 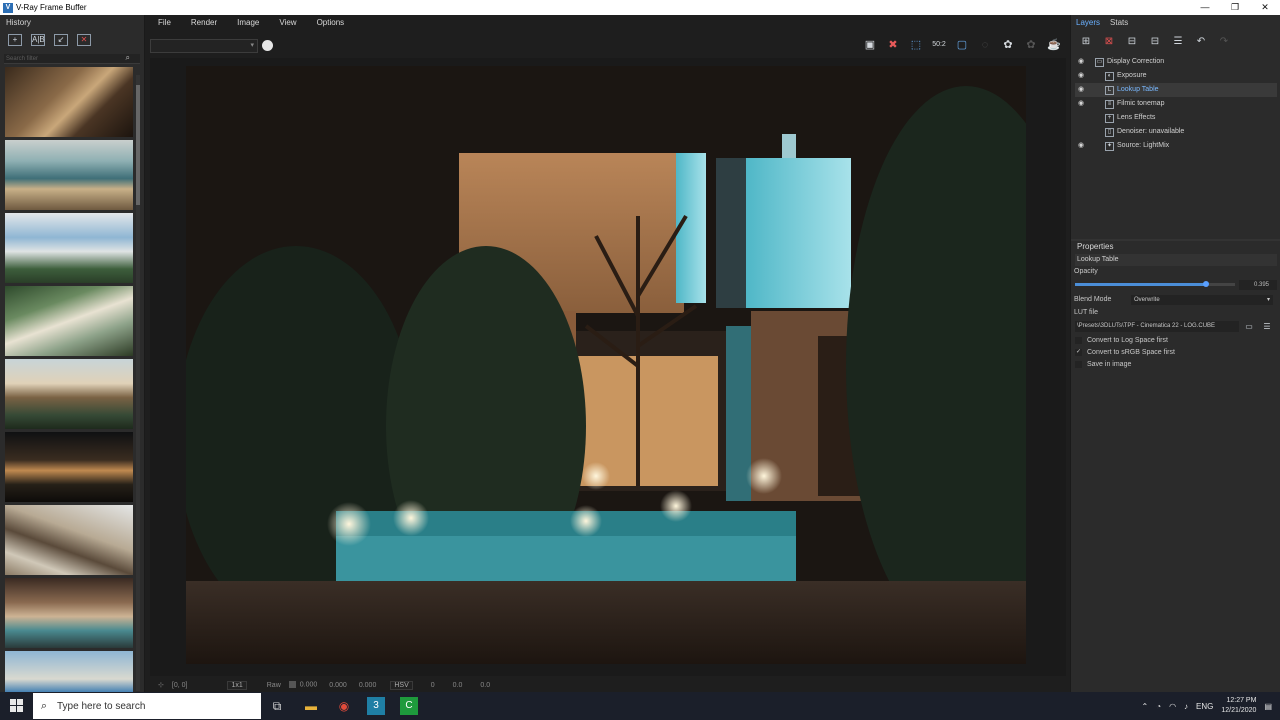 I want to click on wifi-icon: ◠, so click(x=1172, y=706).